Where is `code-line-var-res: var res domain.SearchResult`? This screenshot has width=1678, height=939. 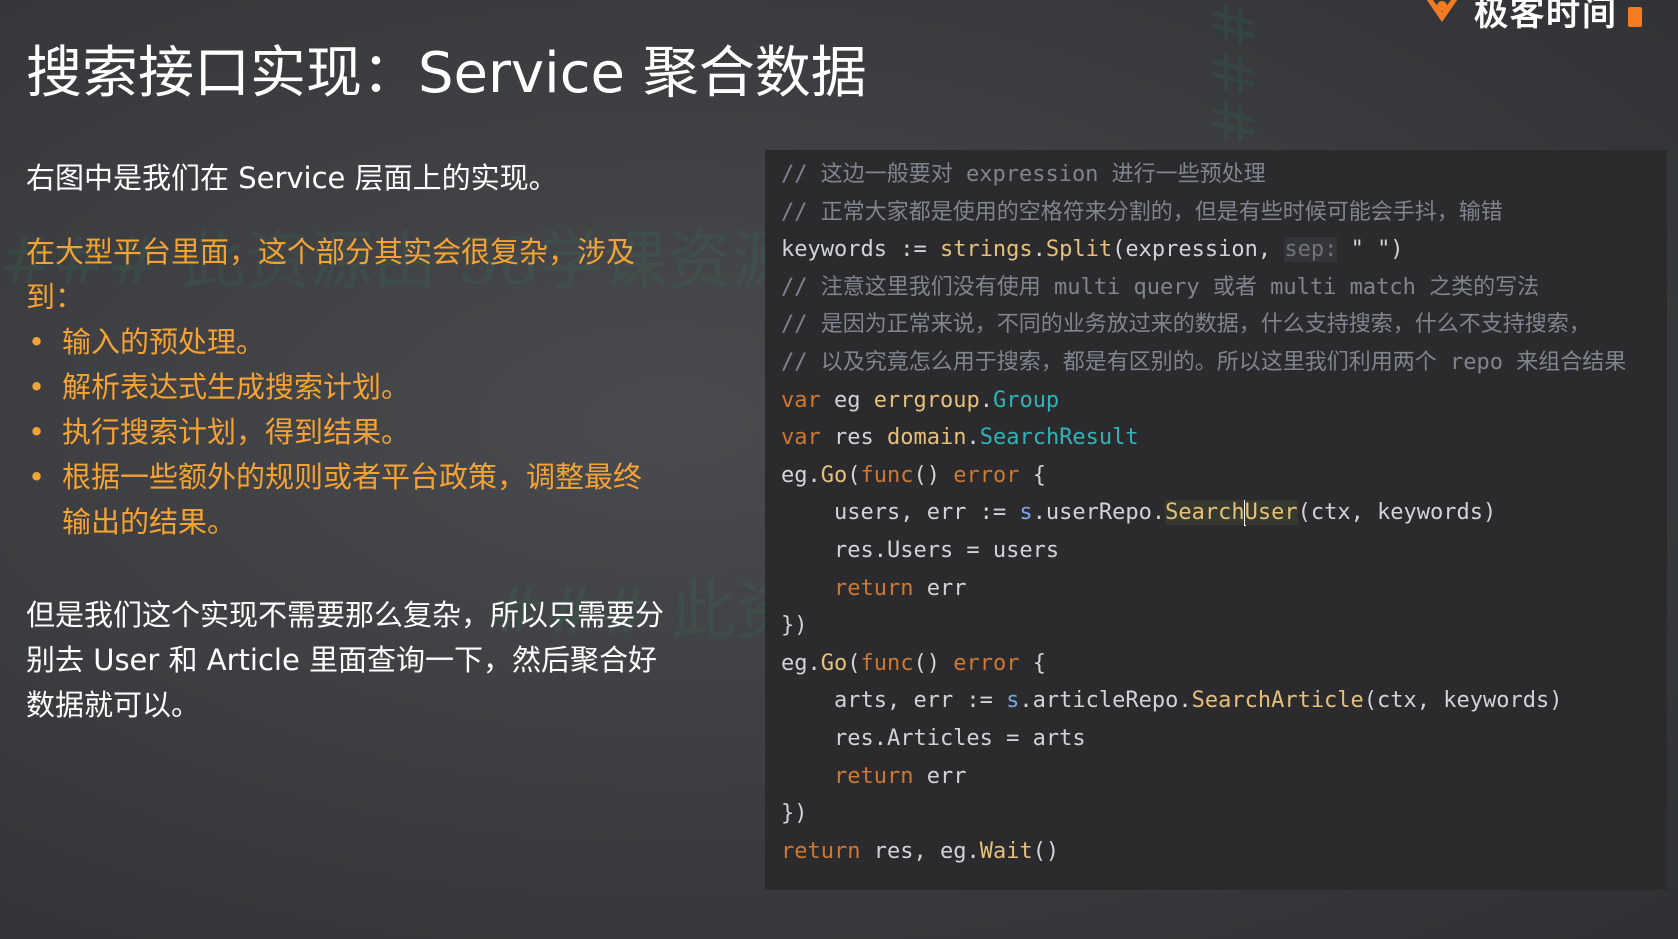
code-line-var-res: var res domain.SearchResult is located at coordinates (960, 438).